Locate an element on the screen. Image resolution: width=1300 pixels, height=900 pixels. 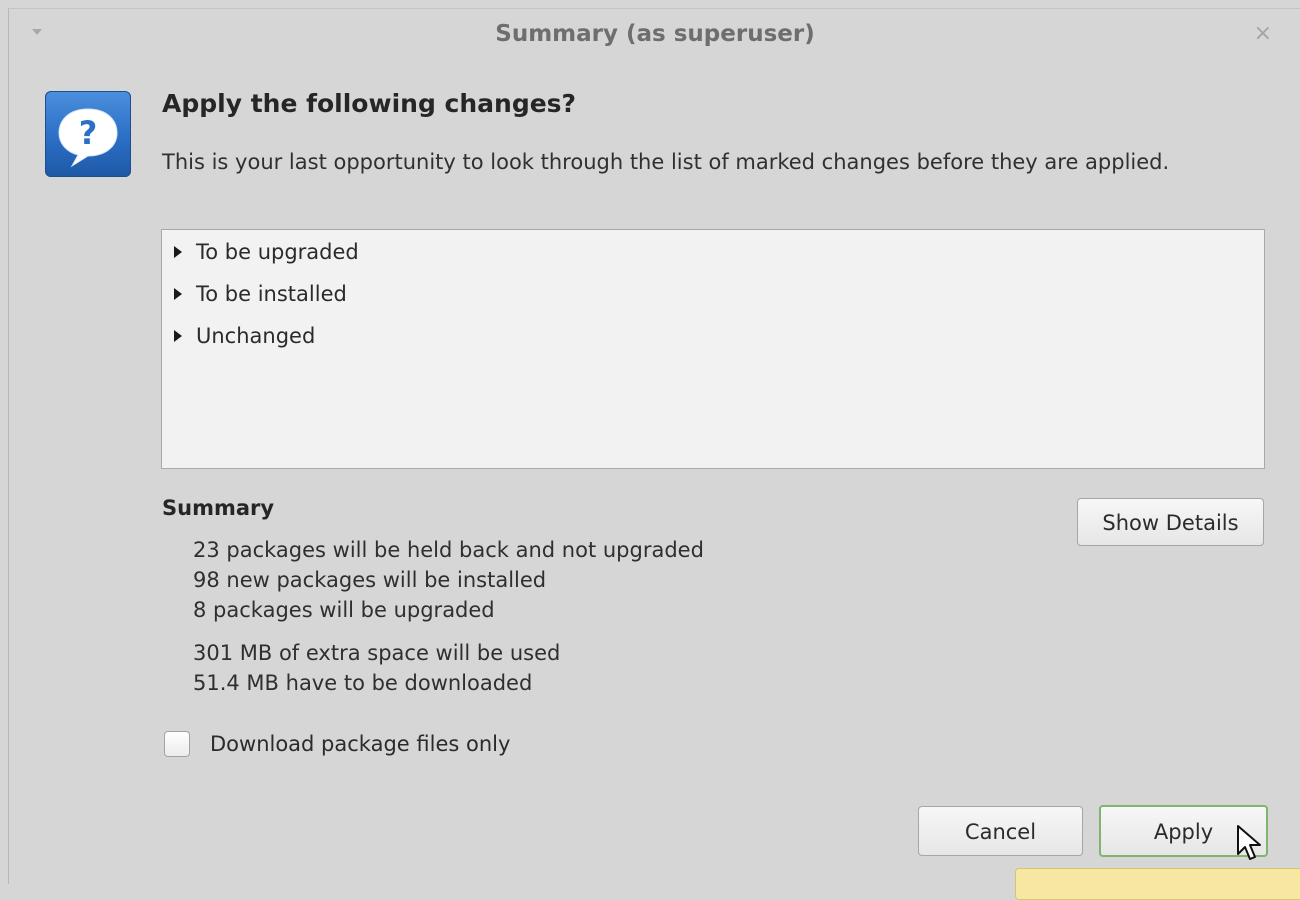
dialog-heading: Apply the following changes? is located at coordinates (369, 103).